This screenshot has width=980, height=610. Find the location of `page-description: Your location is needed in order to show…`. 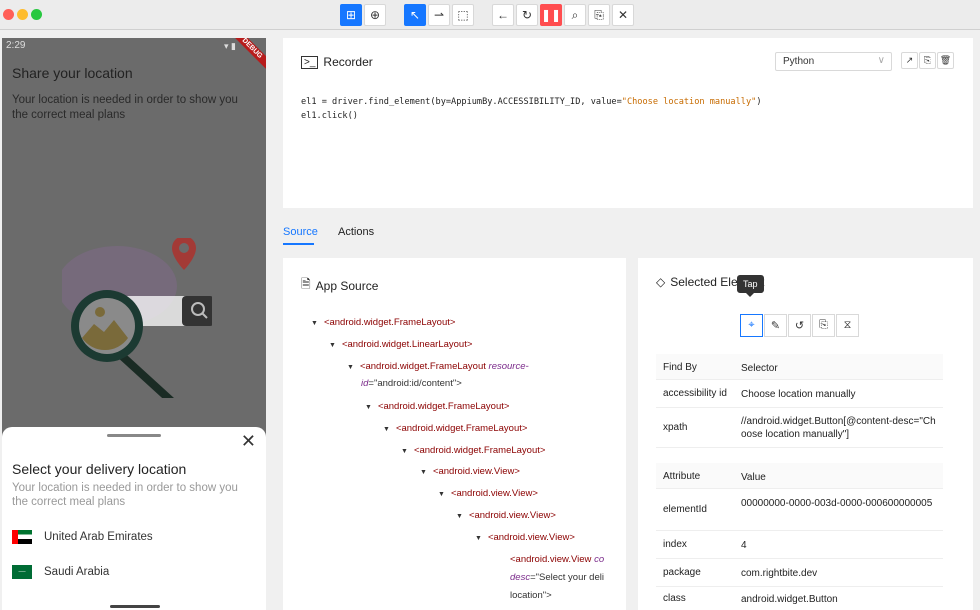

page-description: Your location is needed in order to show… is located at coordinates (125, 107).